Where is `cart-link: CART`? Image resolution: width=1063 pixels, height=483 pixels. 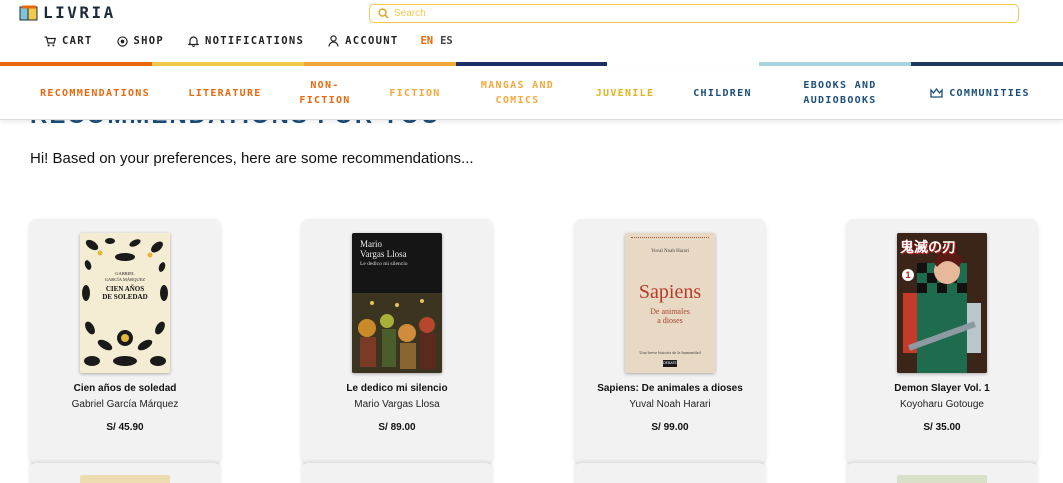 cart-link: CART is located at coordinates (68, 41).